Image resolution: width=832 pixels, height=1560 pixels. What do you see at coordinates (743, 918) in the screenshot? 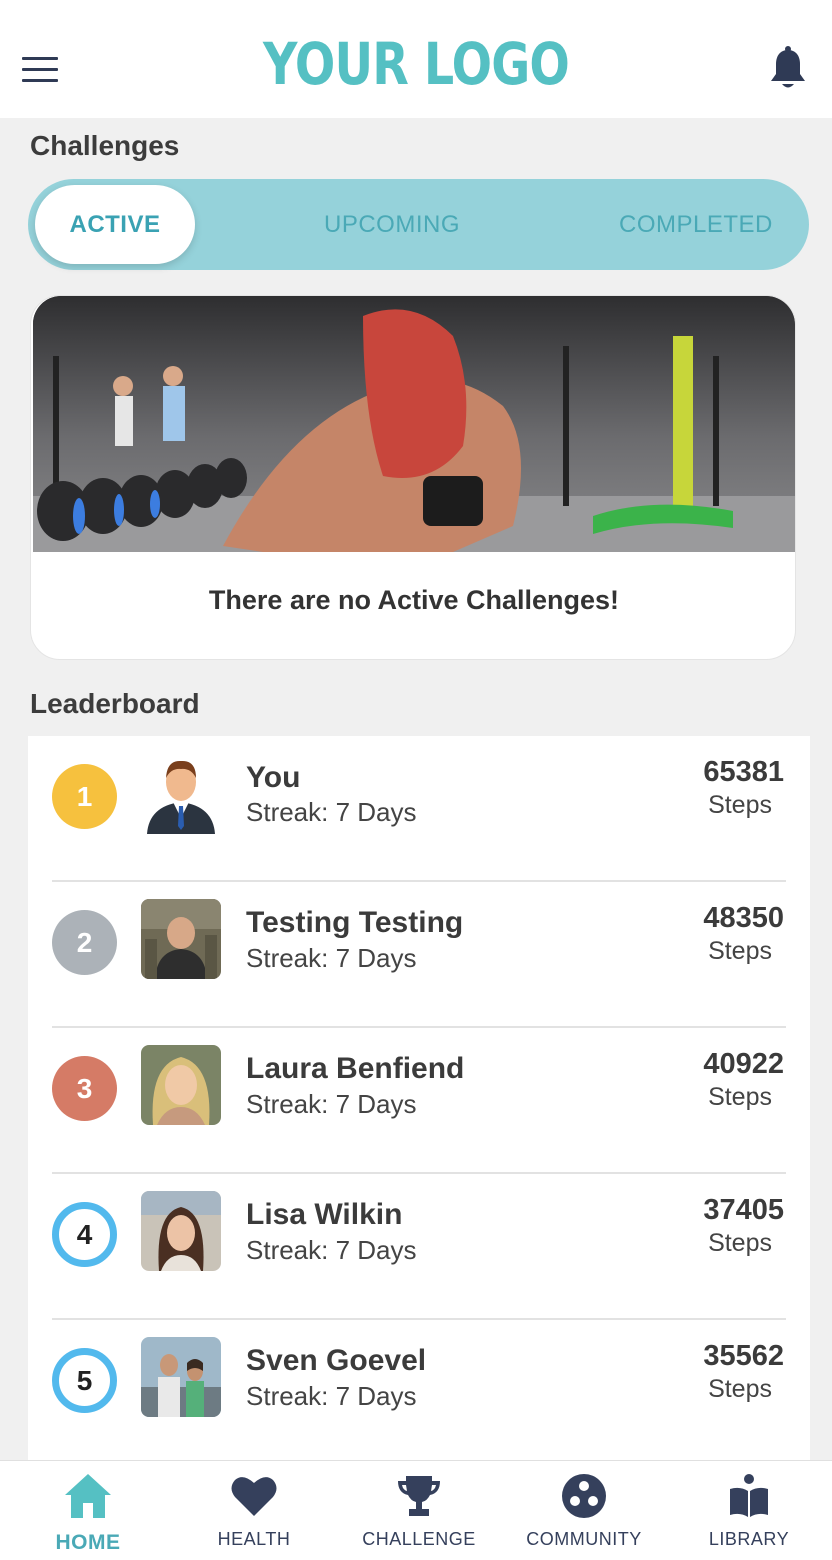
I see `steps-count: 48350` at bounding box center [743, 918].